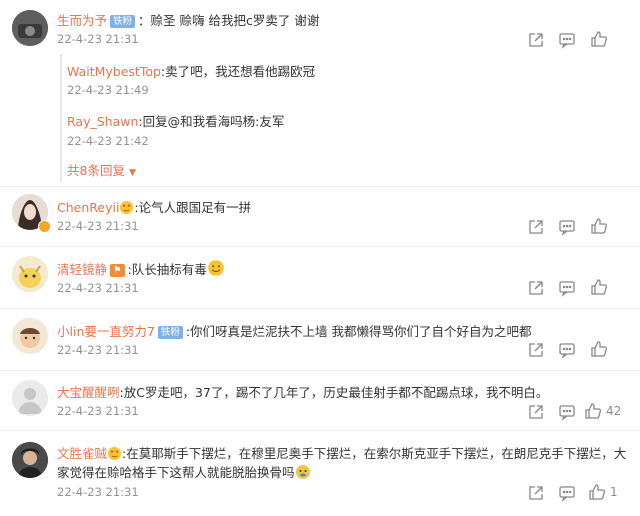  What do you see at coordinates (358, 331) in the screenshot?
I see `comment-text: :你们呀真是烂泥扶不上墙 我都懒得骂你们了自个好自为之吧都` at bounding box center [358, 331].